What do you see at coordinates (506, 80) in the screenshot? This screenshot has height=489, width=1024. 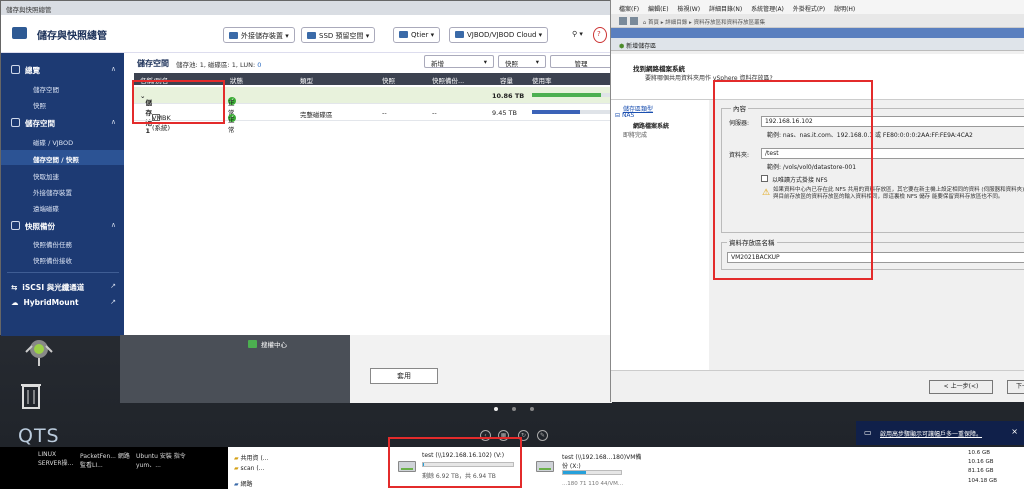 I see `col-capacity: 容量` at bounding box center [506, 80].